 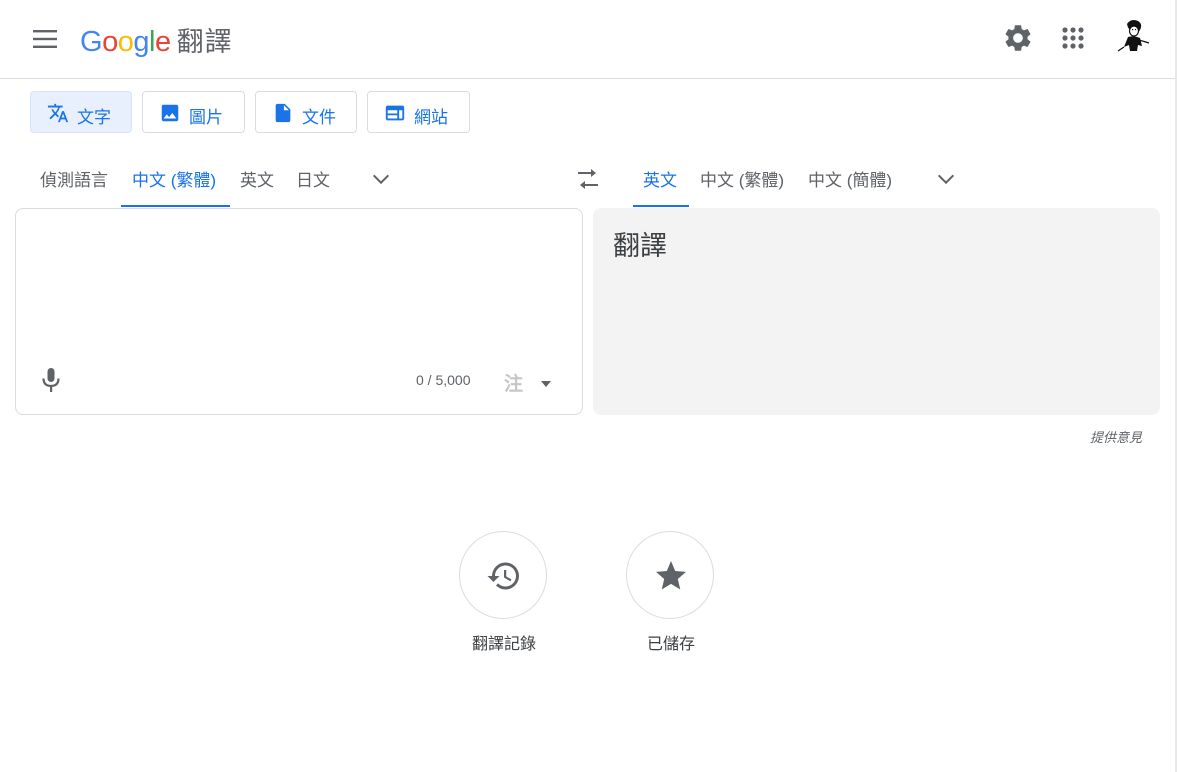 What do you see at coordinates (91, 42) in the screenshot?
I see `logo-letter: G` at bounding box center [91, 42].